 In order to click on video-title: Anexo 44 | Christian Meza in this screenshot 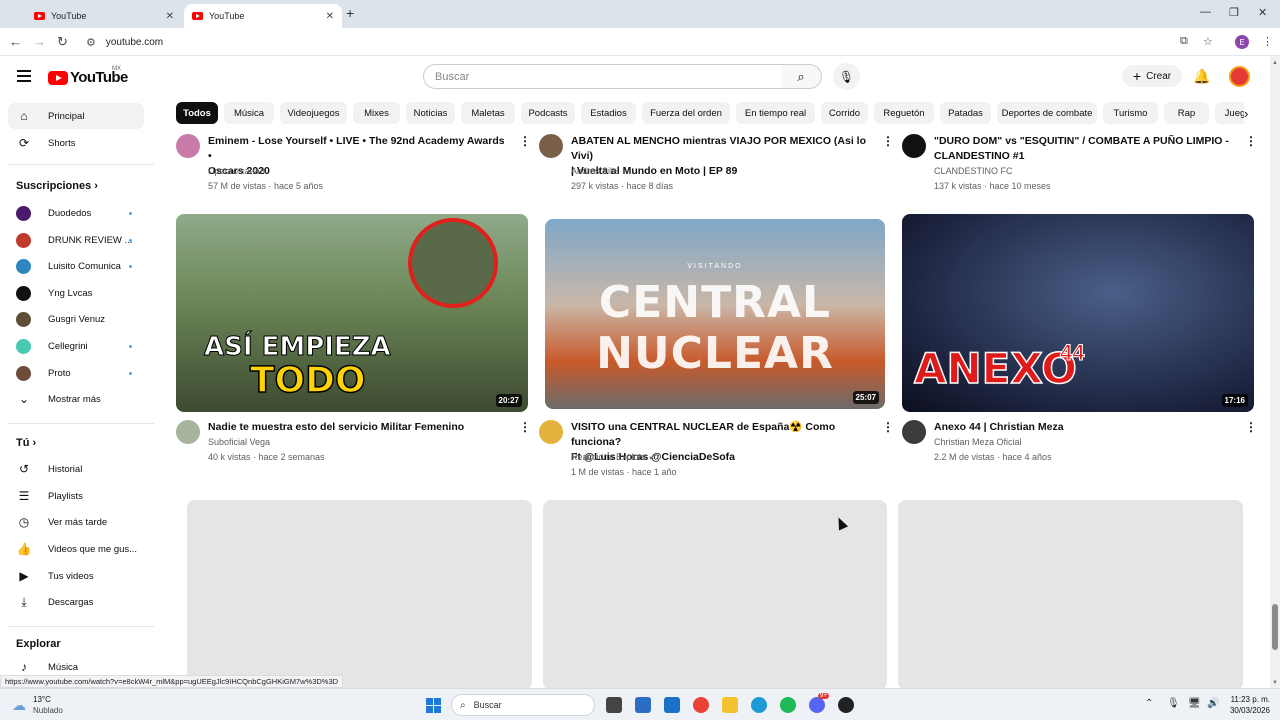, I will do `click(1084, 427)`.